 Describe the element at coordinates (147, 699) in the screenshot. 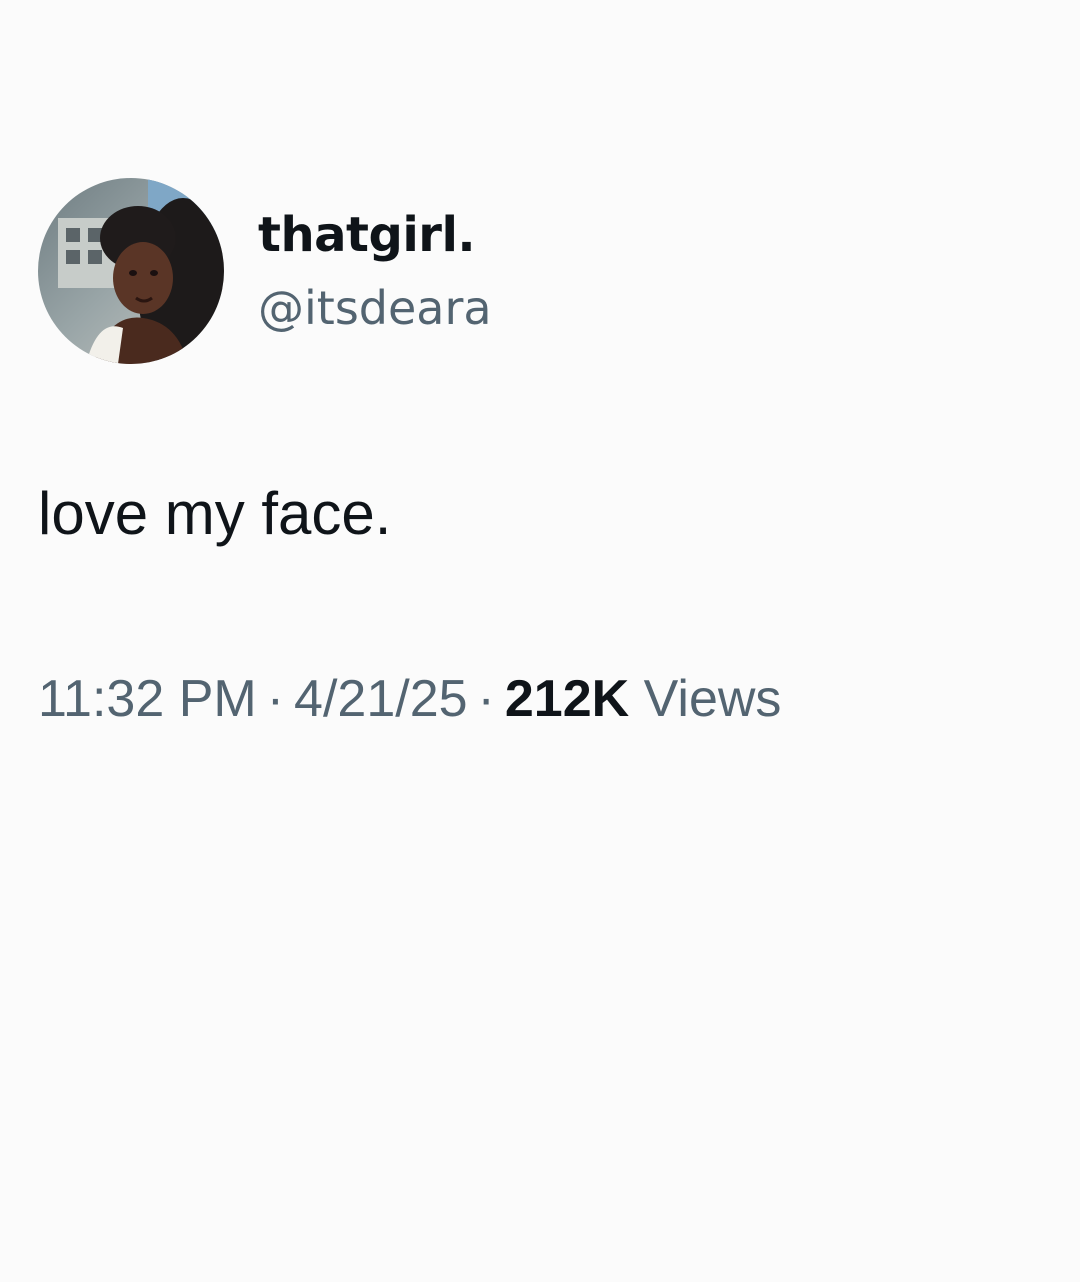

I see `tweet-time: 11:32 PM` at that location.